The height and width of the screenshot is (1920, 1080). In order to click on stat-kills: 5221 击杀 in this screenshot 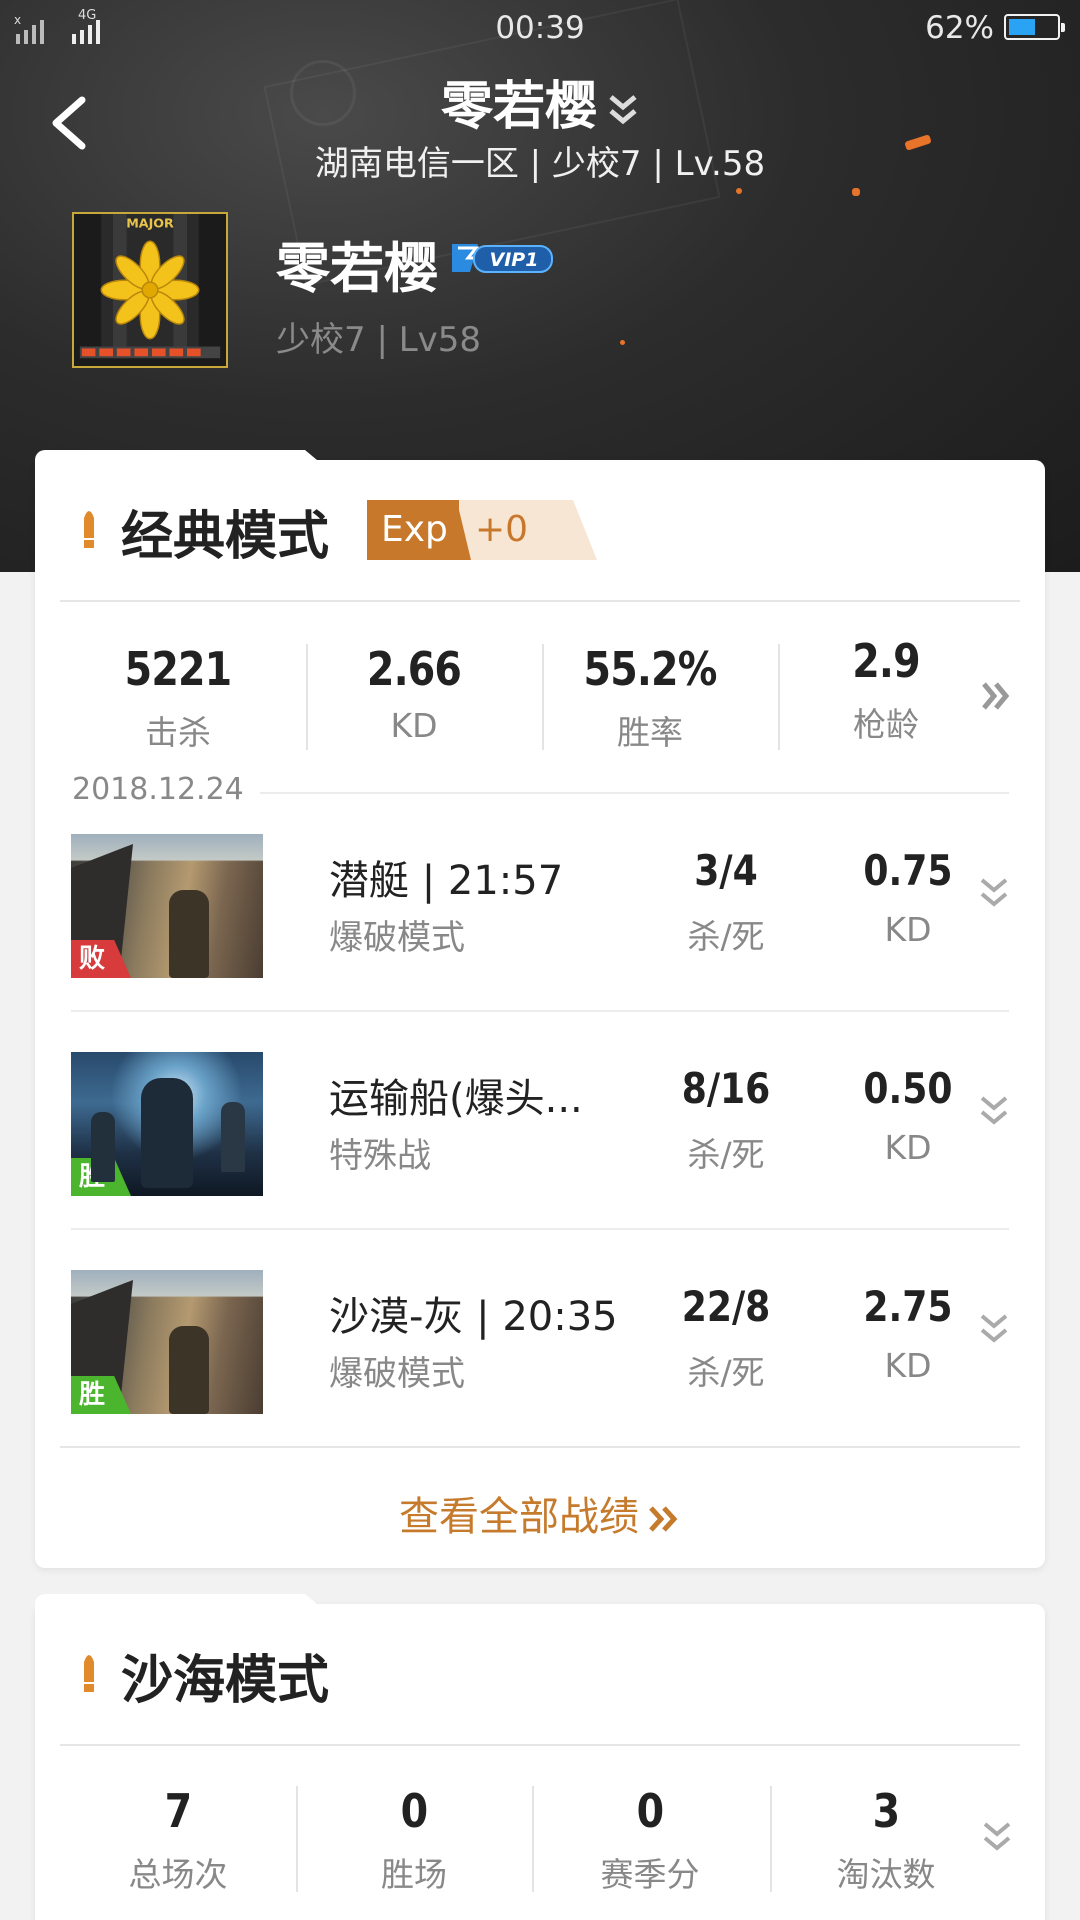, I will do `click(178, 697)`.